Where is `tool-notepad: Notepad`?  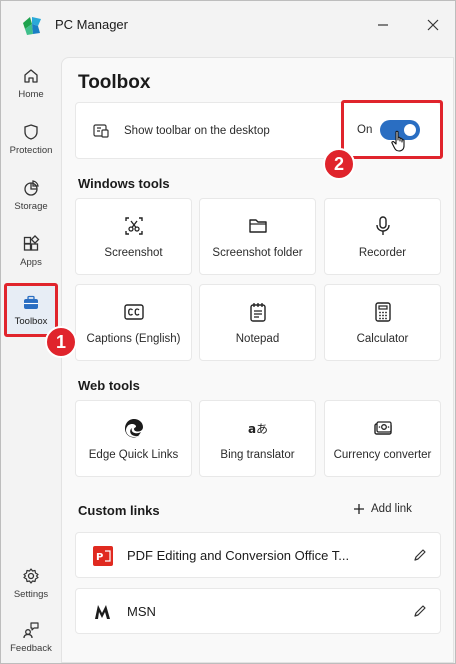
tool-notepad: Notepad is located at coordinates (257, 322).